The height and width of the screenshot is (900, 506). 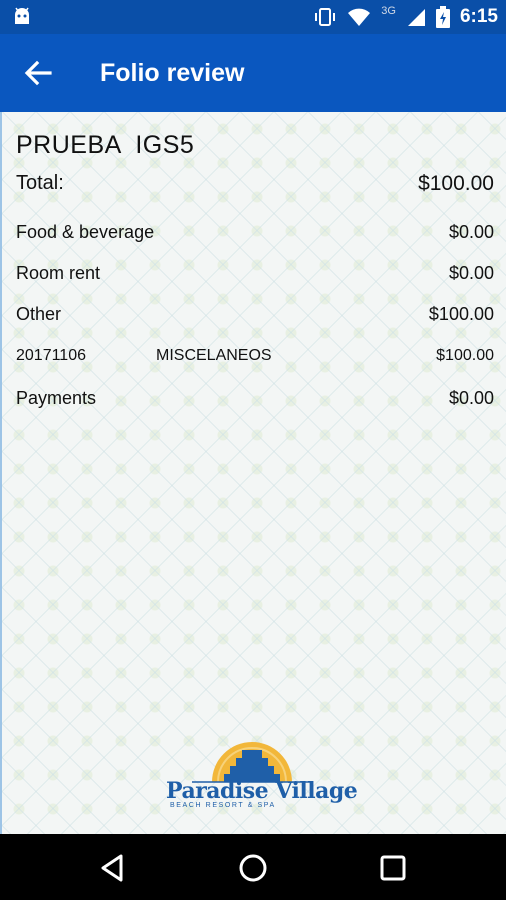 I want to click on total-row: Total: $100.00, so click(x=255, y=185).